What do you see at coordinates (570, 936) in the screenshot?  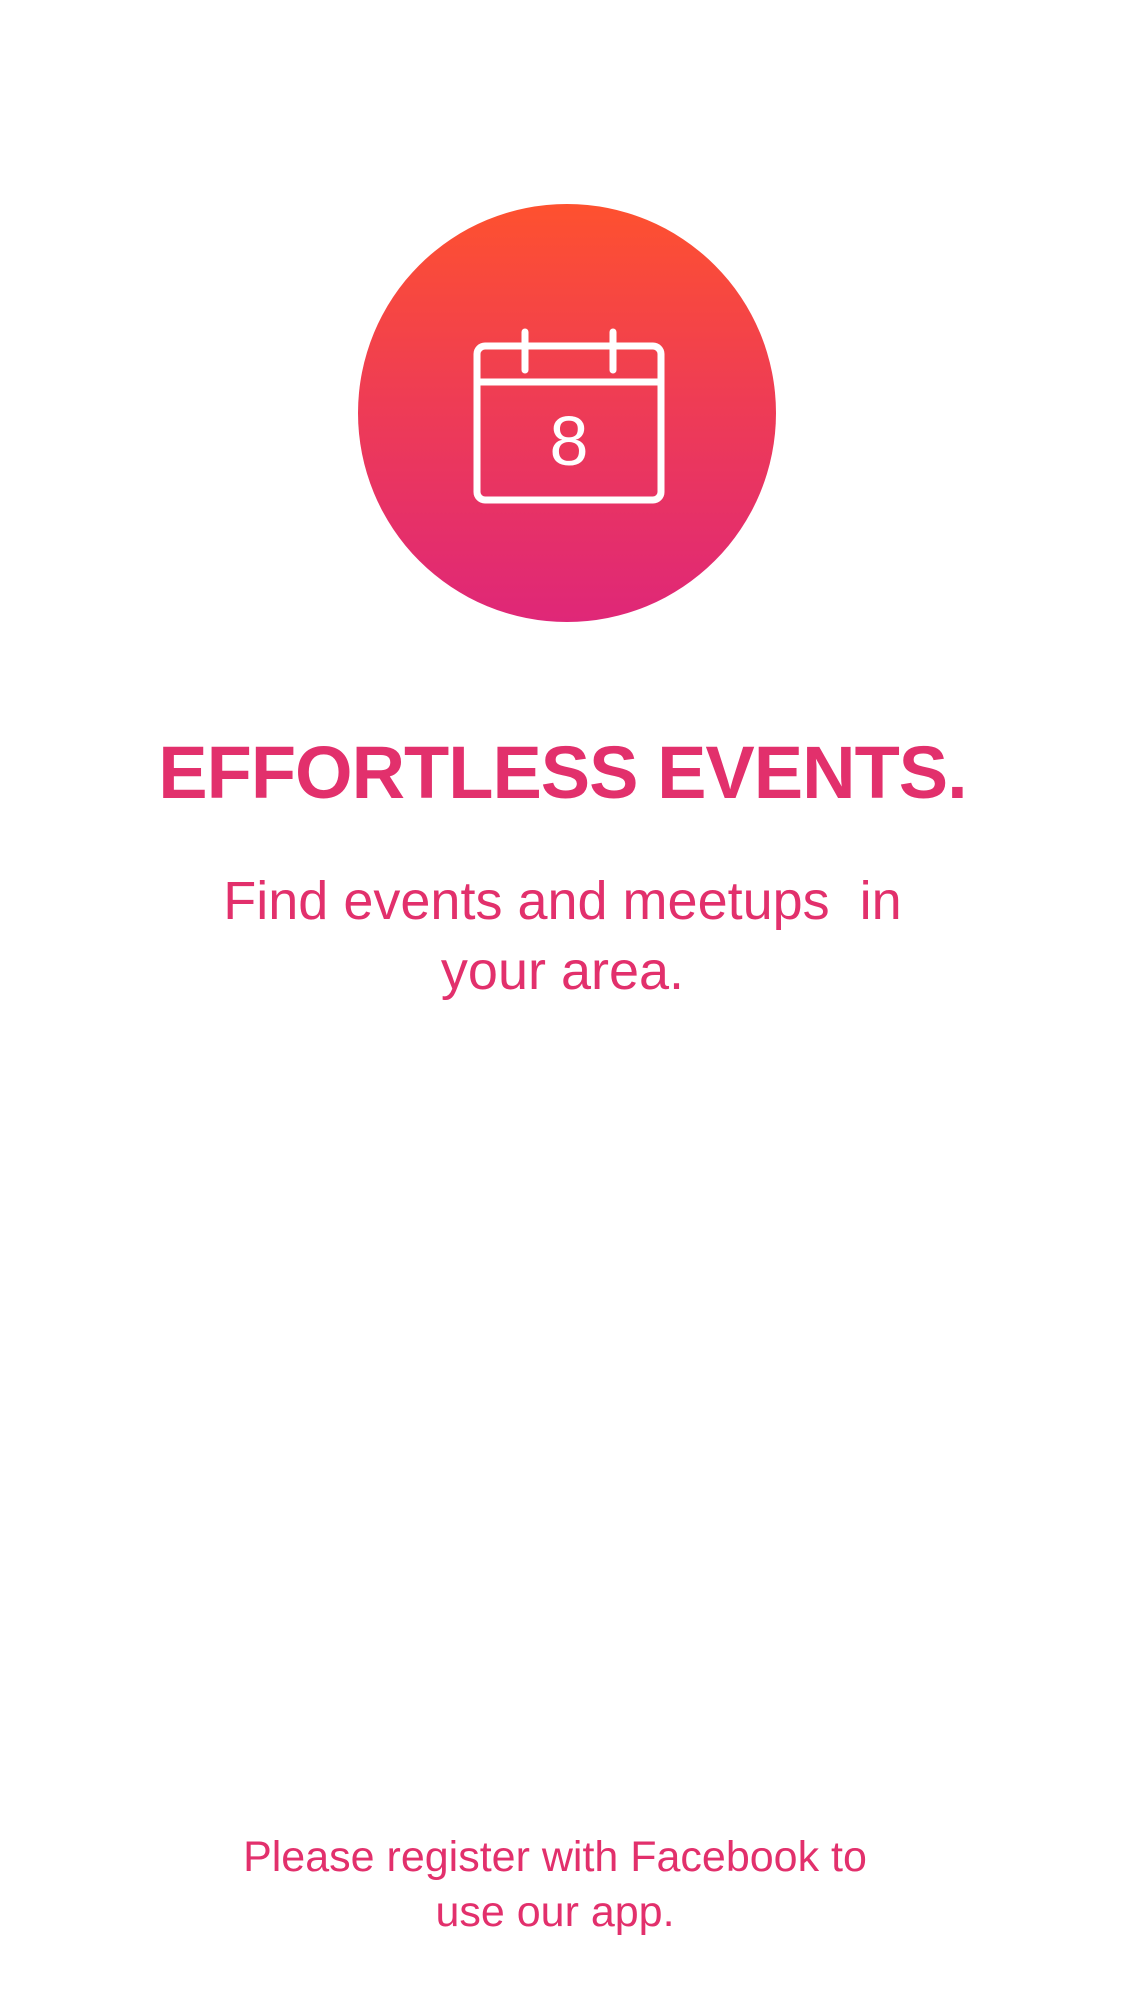 I see `page-subtitle: Find events and meetups in your area.` at bounding box center [570, 936].